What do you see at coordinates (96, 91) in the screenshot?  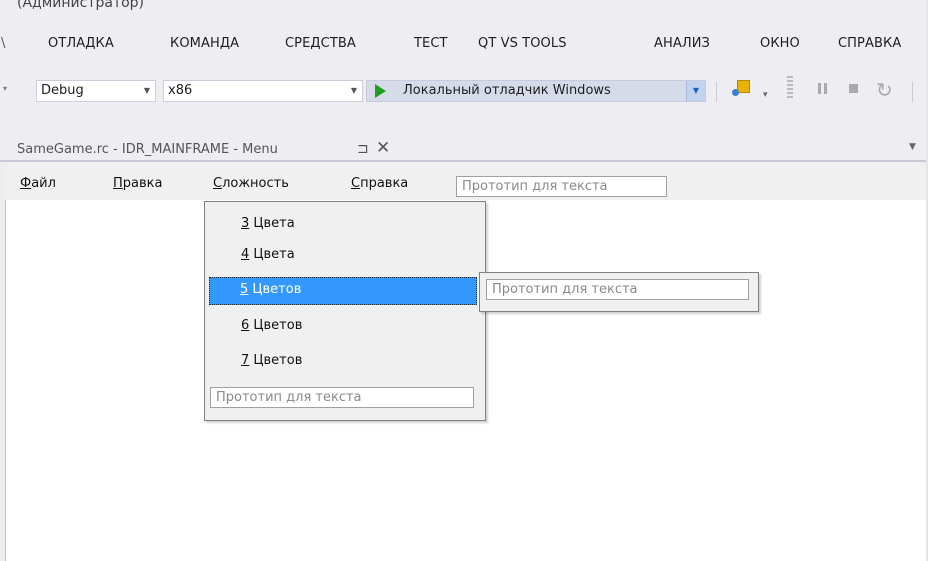 I see `configuration-combo: Debug ▼` at bounding box center [96, 91].